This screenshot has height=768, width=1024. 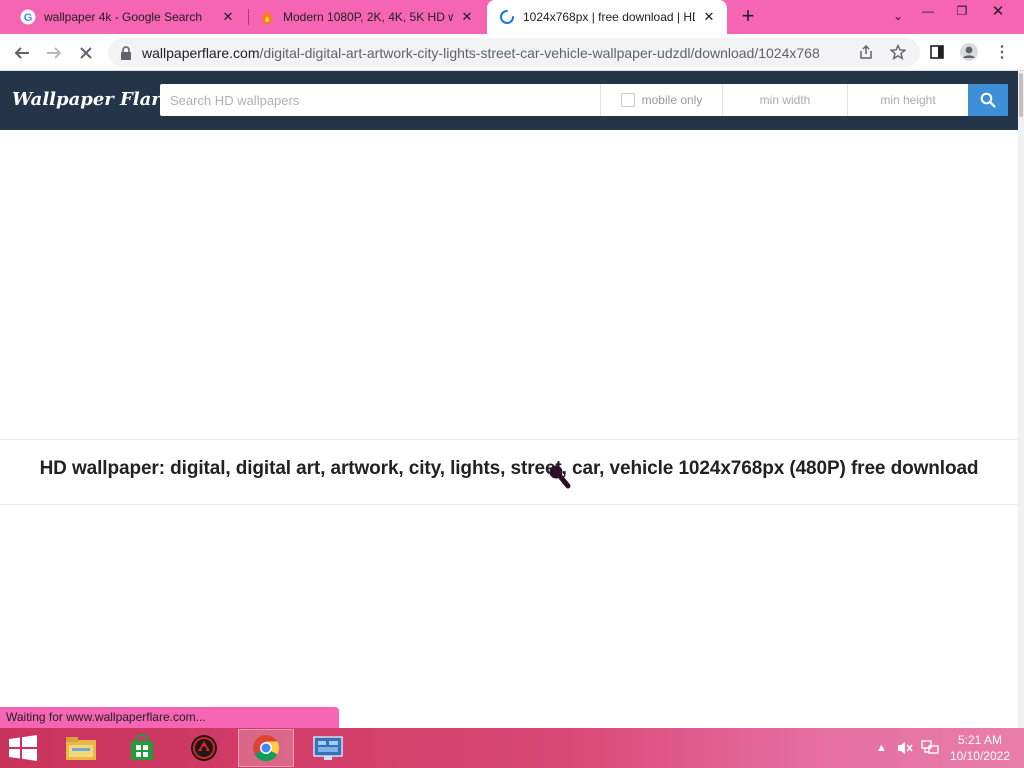 I want to click on min-height-placeholder: min height, so click(x=908, y=100).